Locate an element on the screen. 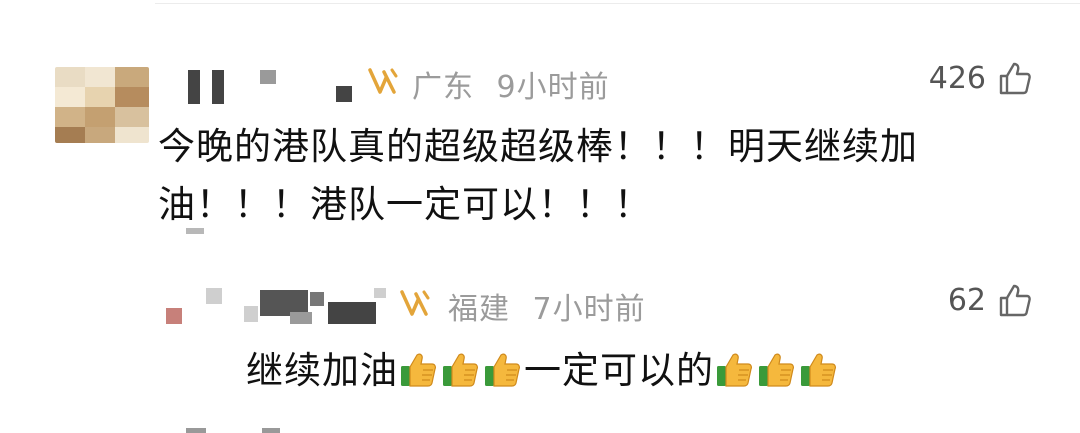 The image size is (1080, 433). top-divider is located at coordinates (617, 3).